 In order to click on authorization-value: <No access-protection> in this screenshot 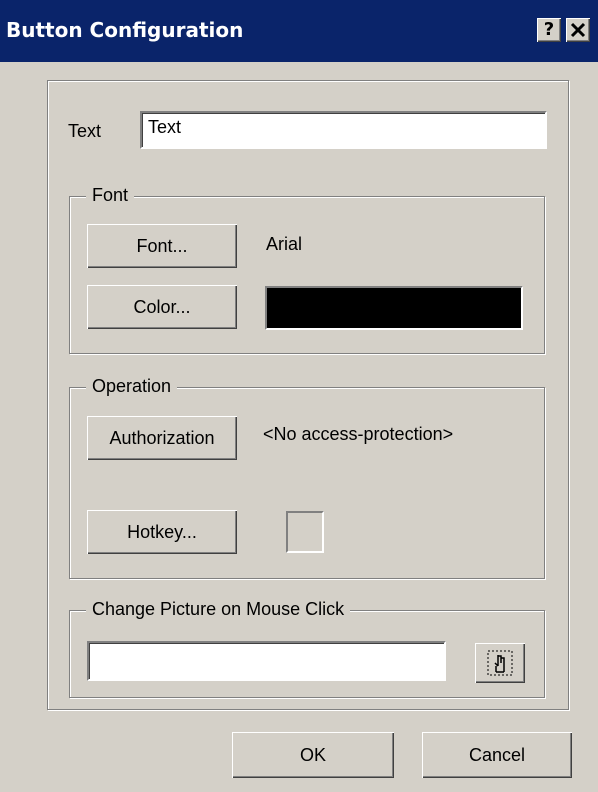, I will do `click(358, 434)`.